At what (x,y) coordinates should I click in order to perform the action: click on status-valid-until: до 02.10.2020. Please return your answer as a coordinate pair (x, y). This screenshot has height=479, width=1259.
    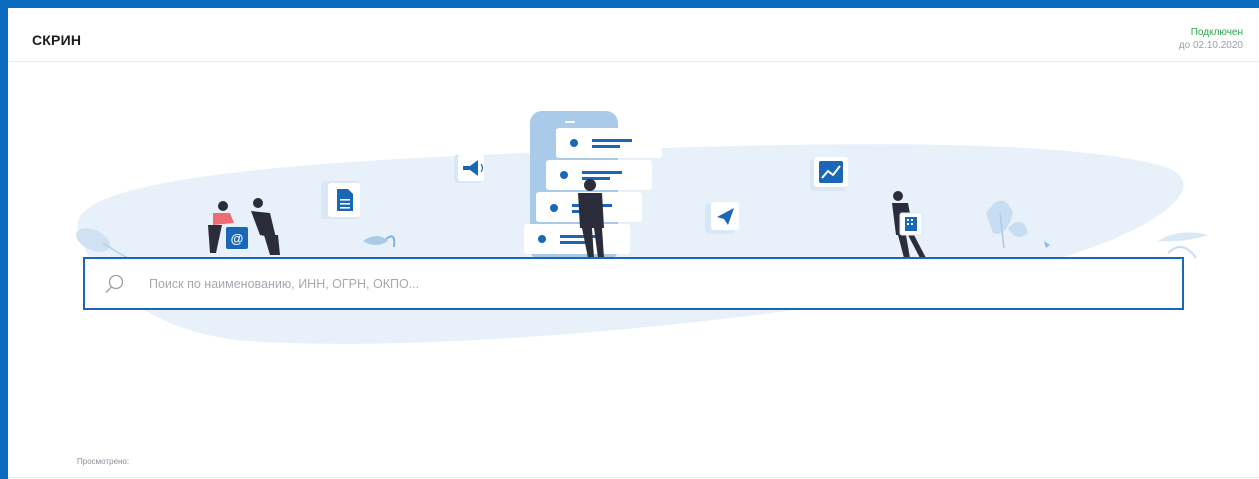
    Looking at the image, I should click on (1210, 45).